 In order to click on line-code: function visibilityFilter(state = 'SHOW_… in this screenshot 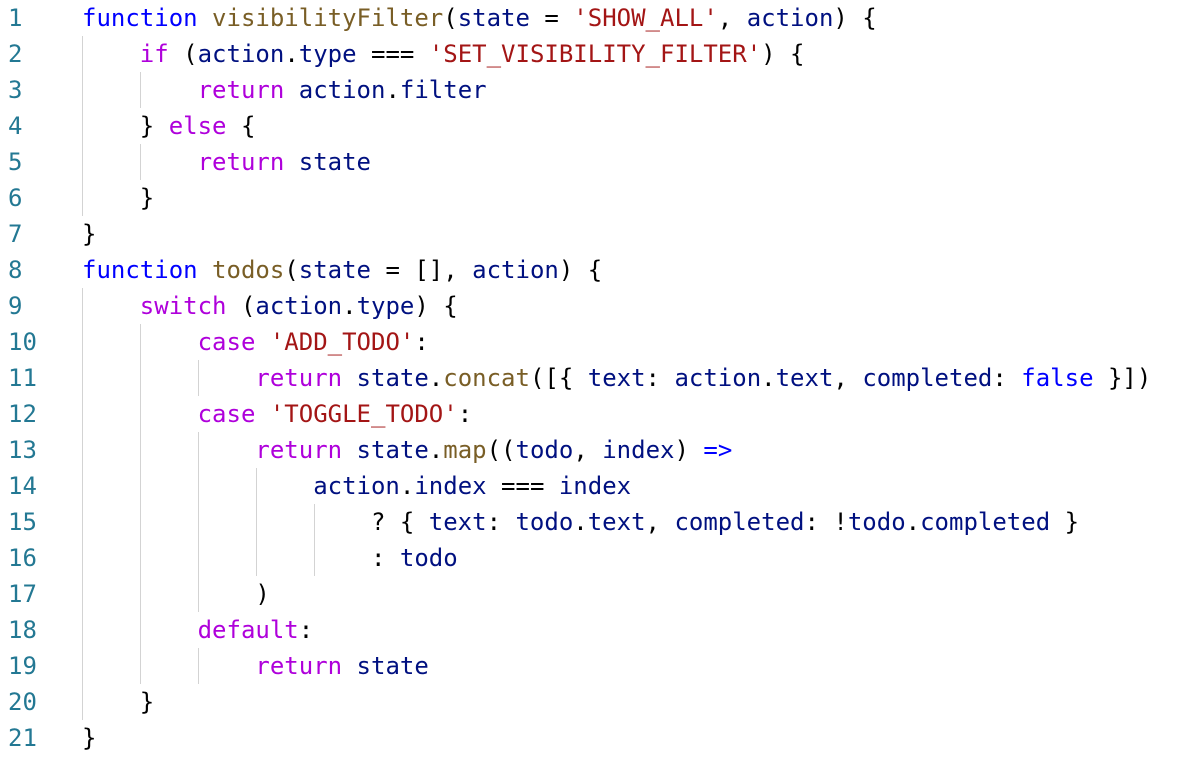, I will do `click(479, 18)`.